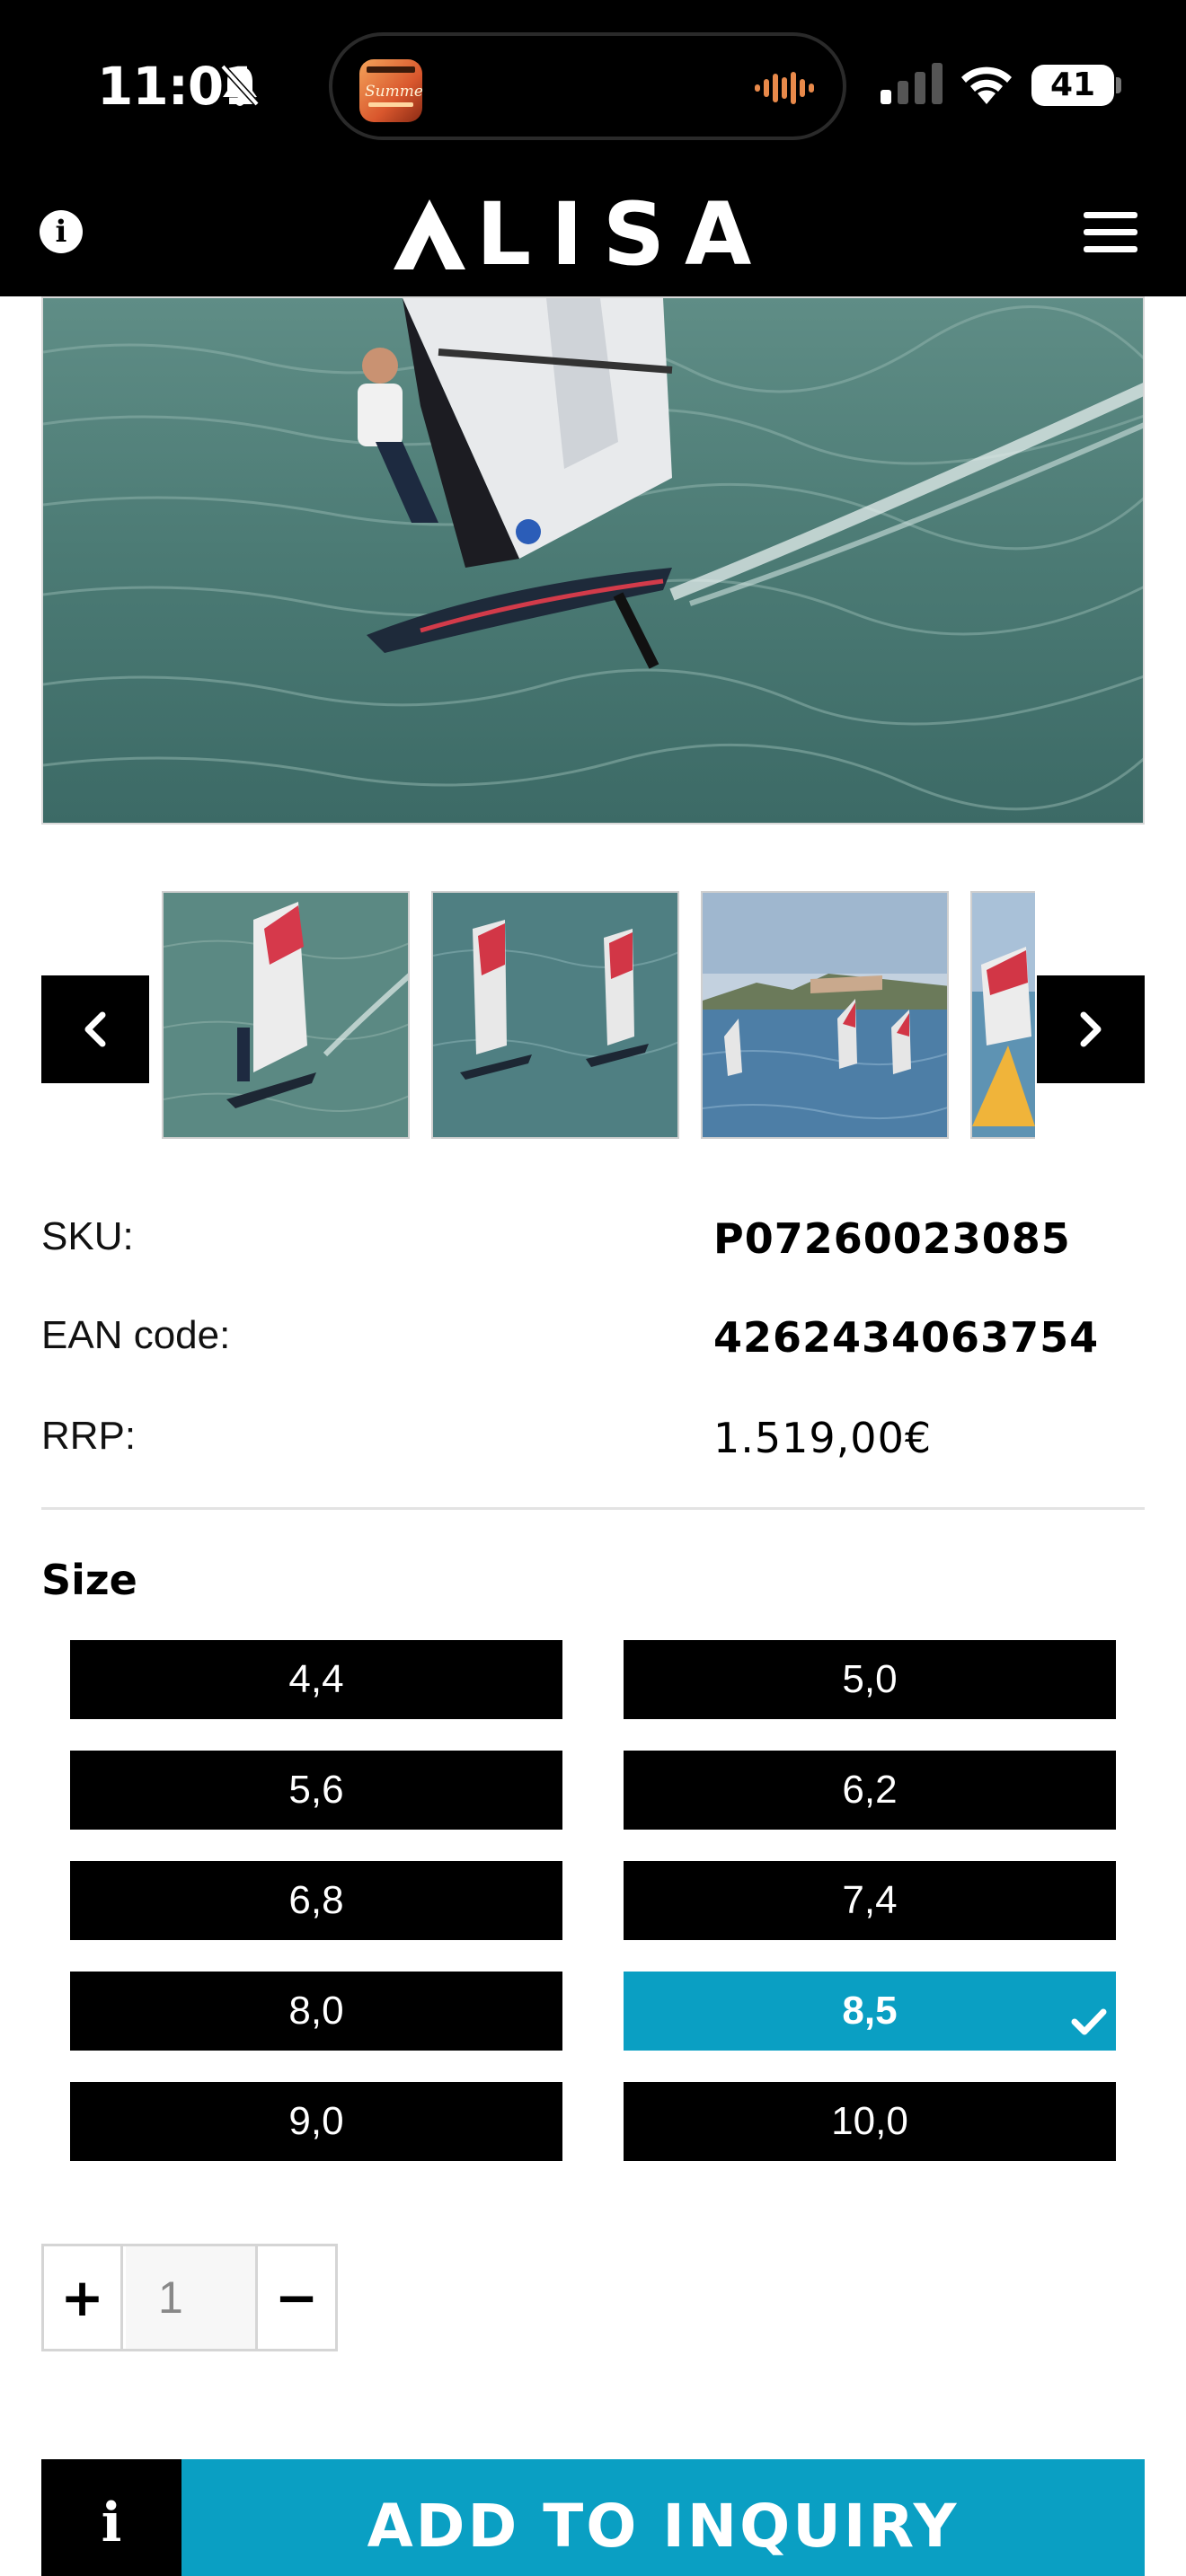 The width and height of the screenshot is (1186, 2576). I want to click on island-app-label: Summer, so click(393, 92).